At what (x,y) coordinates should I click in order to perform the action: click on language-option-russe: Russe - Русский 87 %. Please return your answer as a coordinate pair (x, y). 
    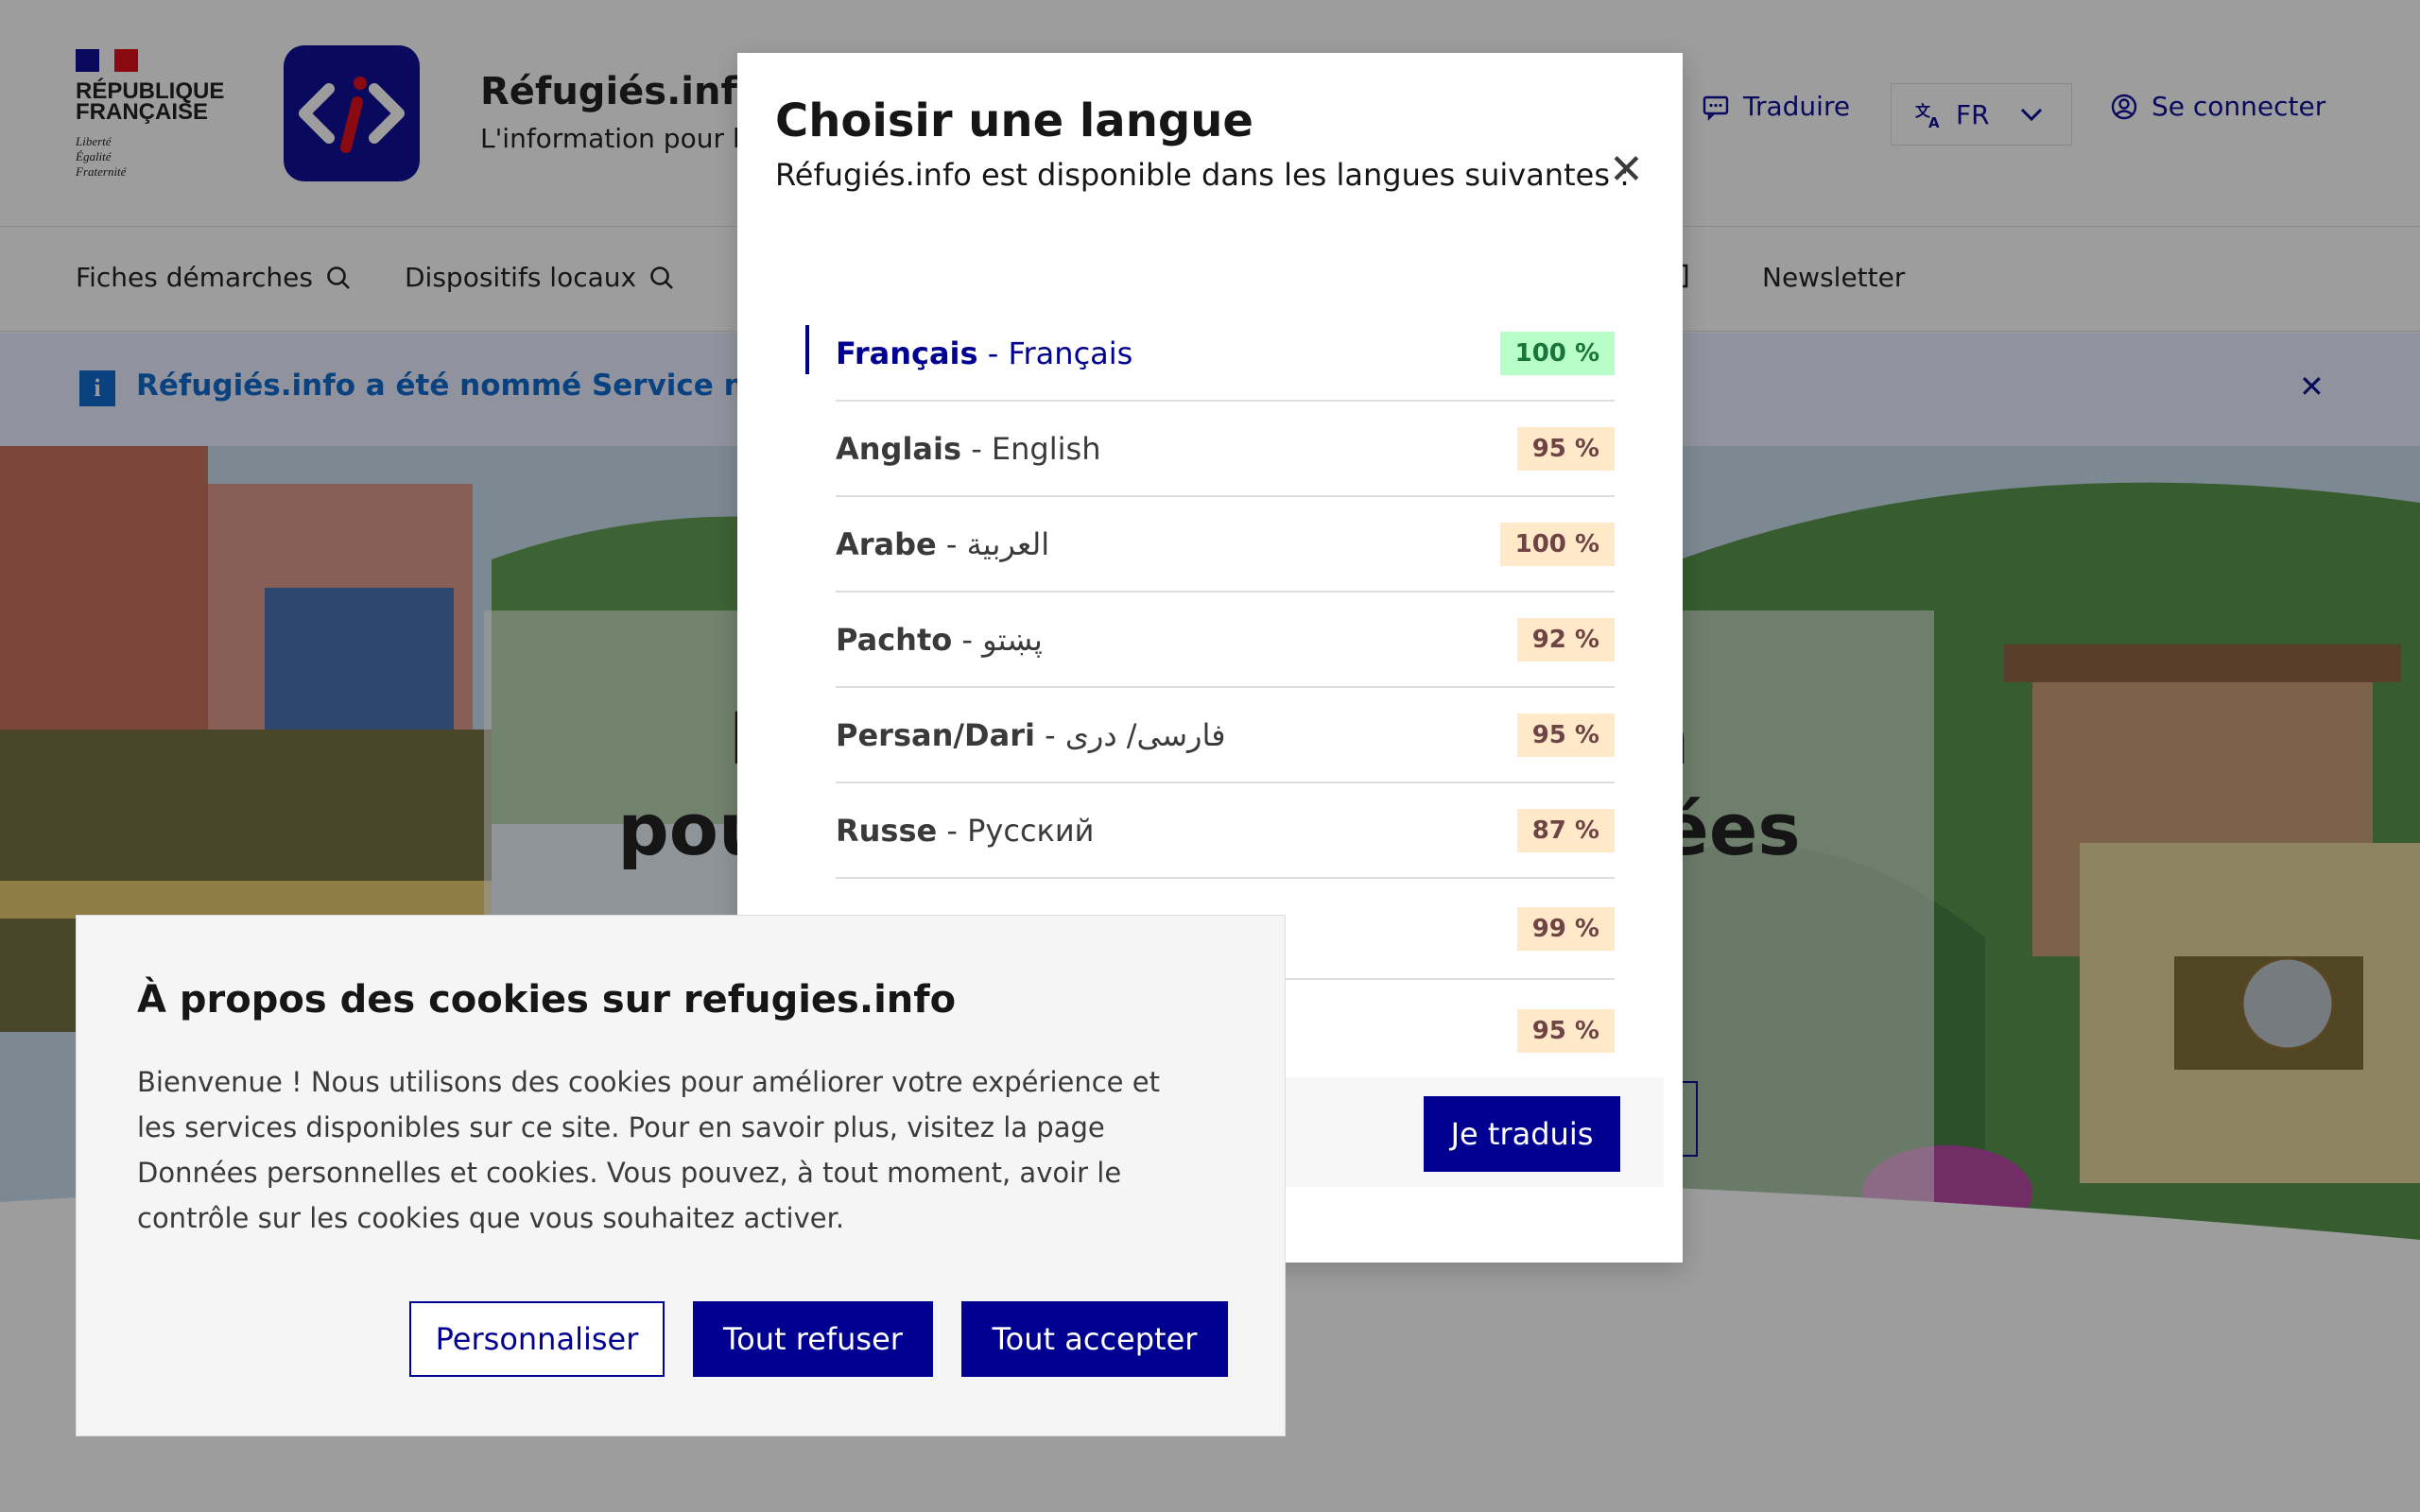
    Looking at the image, I should click on (1225, 831).